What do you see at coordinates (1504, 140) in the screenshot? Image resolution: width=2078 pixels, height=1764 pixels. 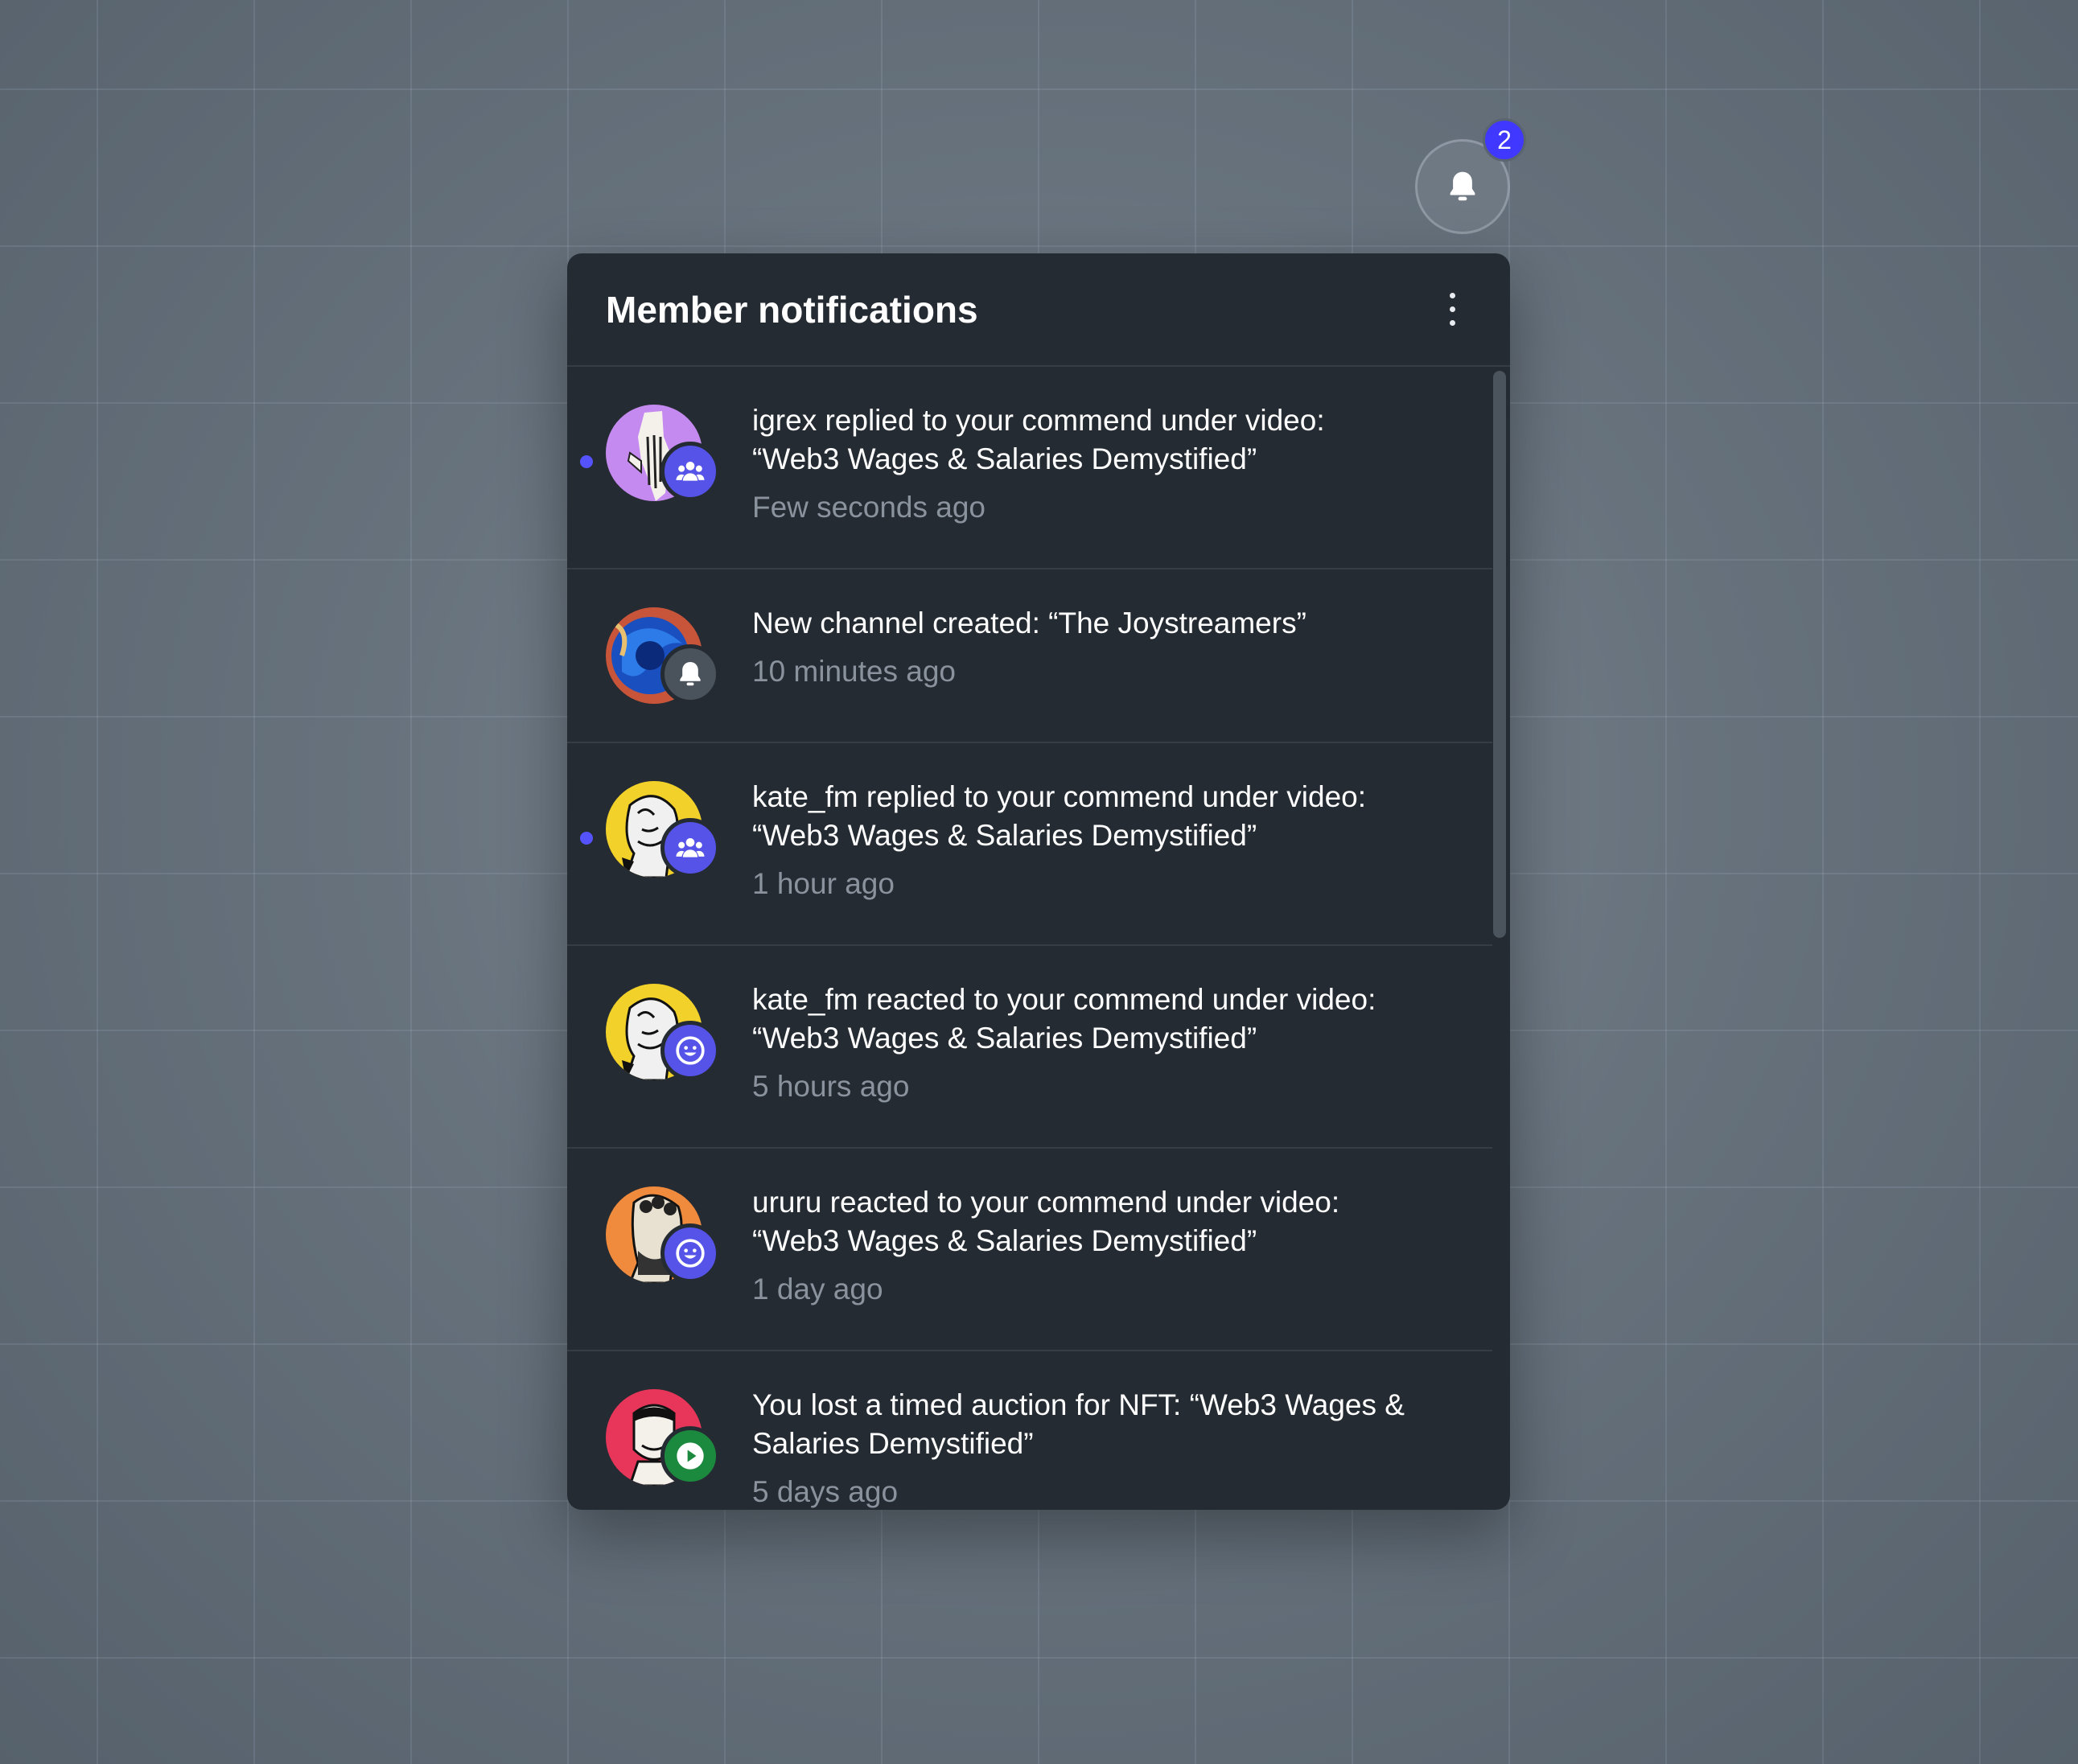 I see `notification-count-badge: 2` at bounding box center [1504, 140].